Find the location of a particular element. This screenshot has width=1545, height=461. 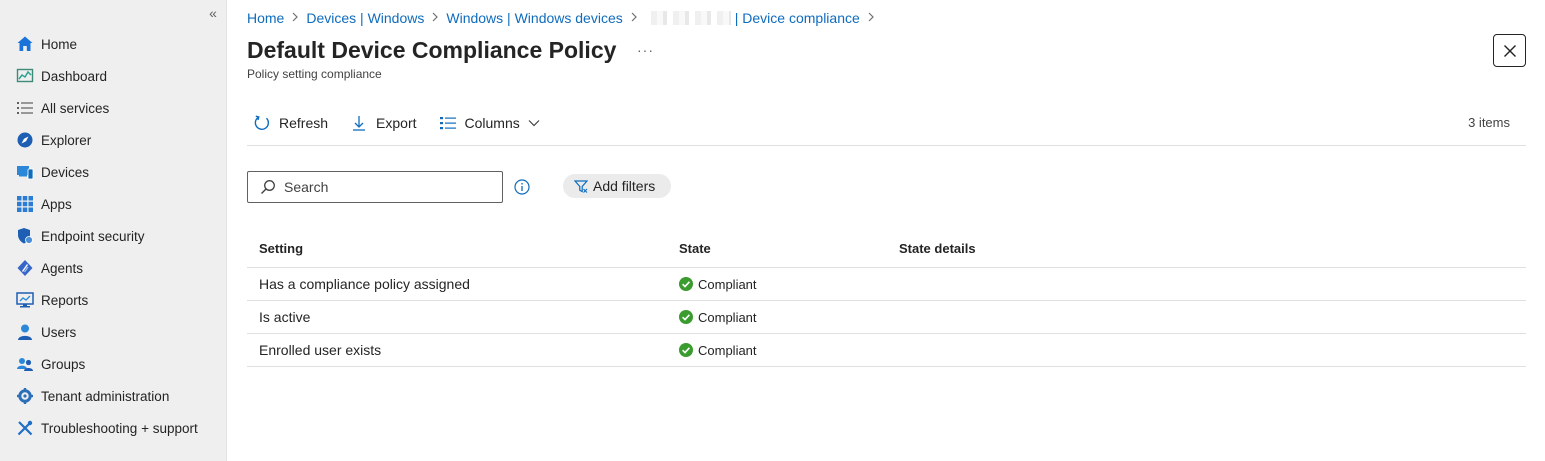

sidebar-item-users: Users is located at coordinates (113, 332).